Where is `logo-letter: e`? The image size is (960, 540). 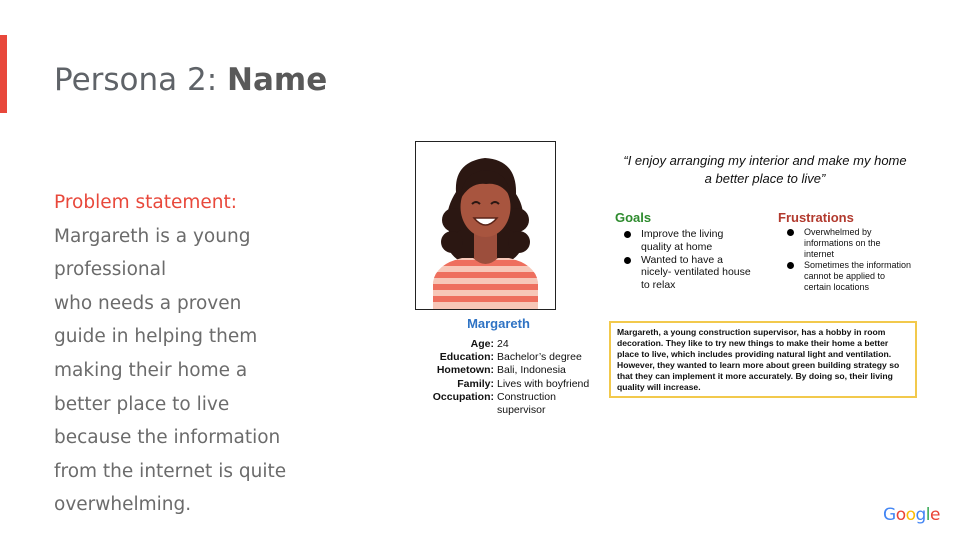 logo-letter: e is located at coordinates (935, 515).